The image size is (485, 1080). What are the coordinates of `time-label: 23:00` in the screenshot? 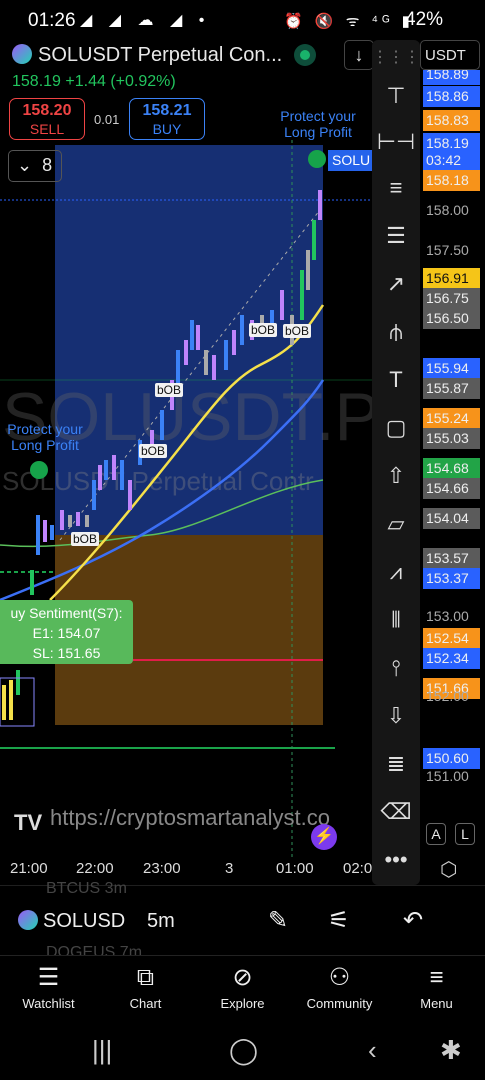 It's located at (162, 868).